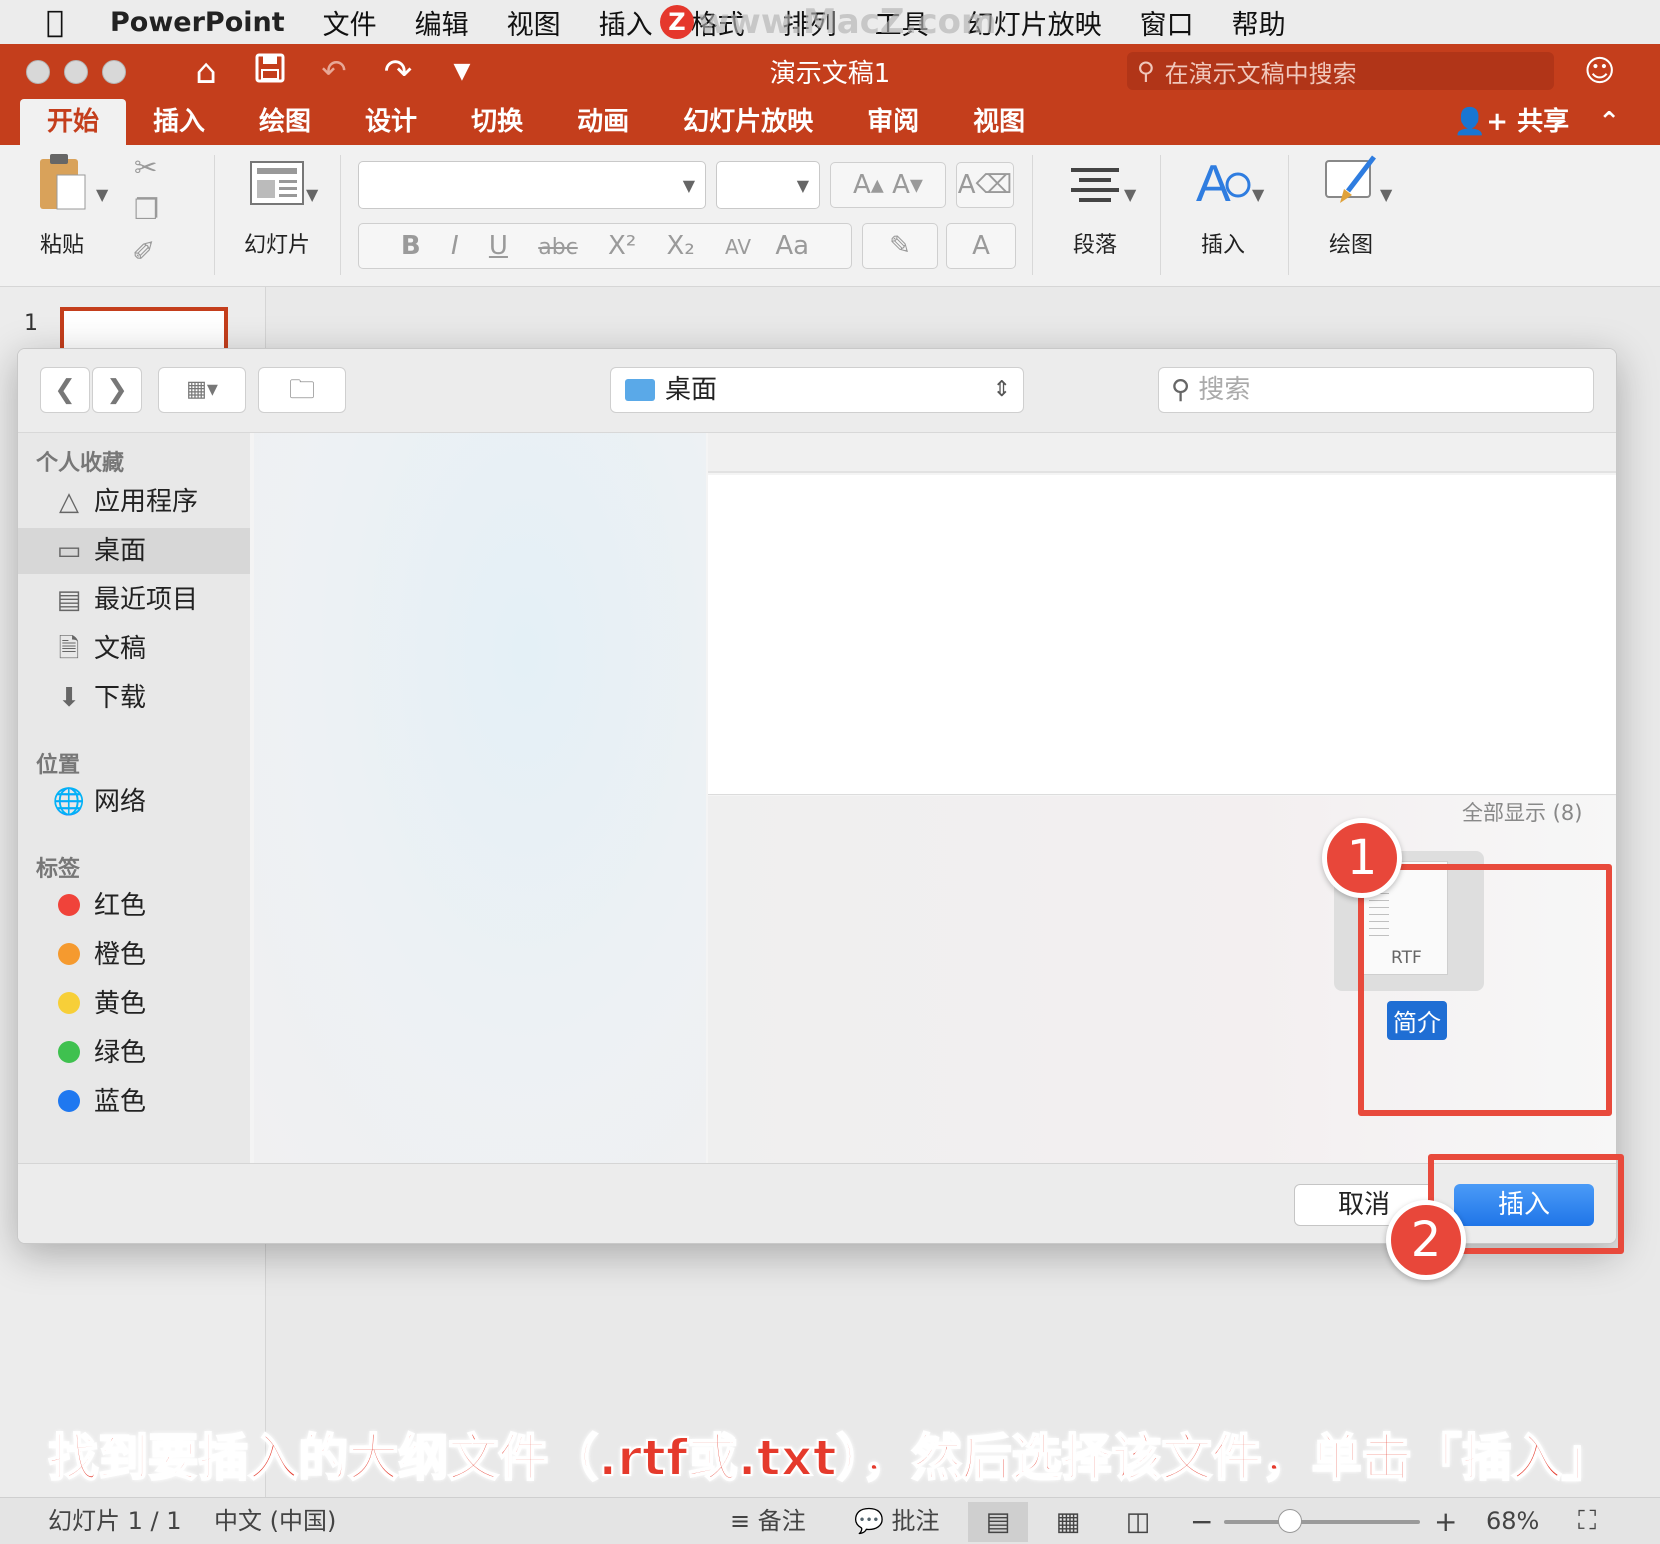  What do you see at coordinates (134, 1004) in the screenshot?
I see `sidebar-tag-yellow: 黄色` at bounding box center [134, 1004].